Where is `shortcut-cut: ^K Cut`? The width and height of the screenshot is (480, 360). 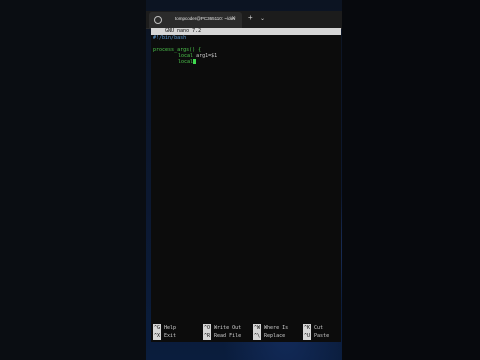
shortcut-cut: ^K Cut is located at coordinates (313, 328).